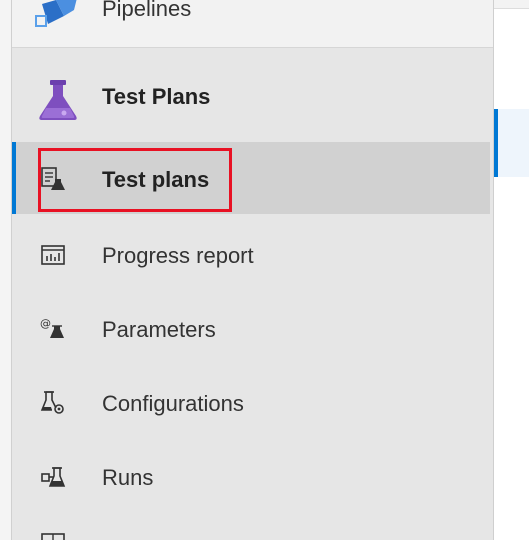 The width and height of the screenshot is (529, 540). I want to click on sidebar-item-configurations: Configurations, so click(252, 402).